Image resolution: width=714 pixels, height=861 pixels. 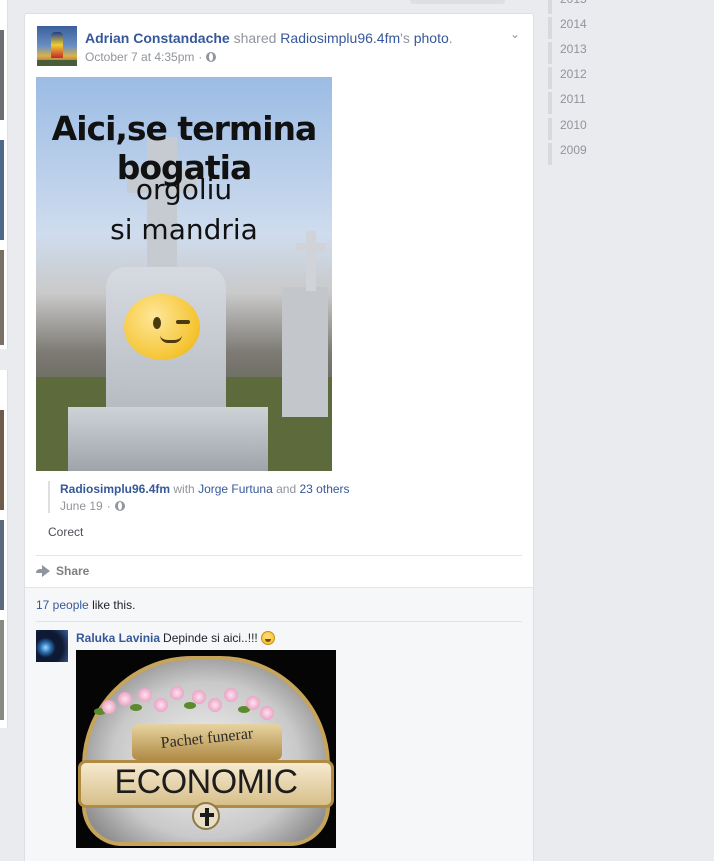 I want to click on year-link-2014: 2014, so click(x=567, y=28).